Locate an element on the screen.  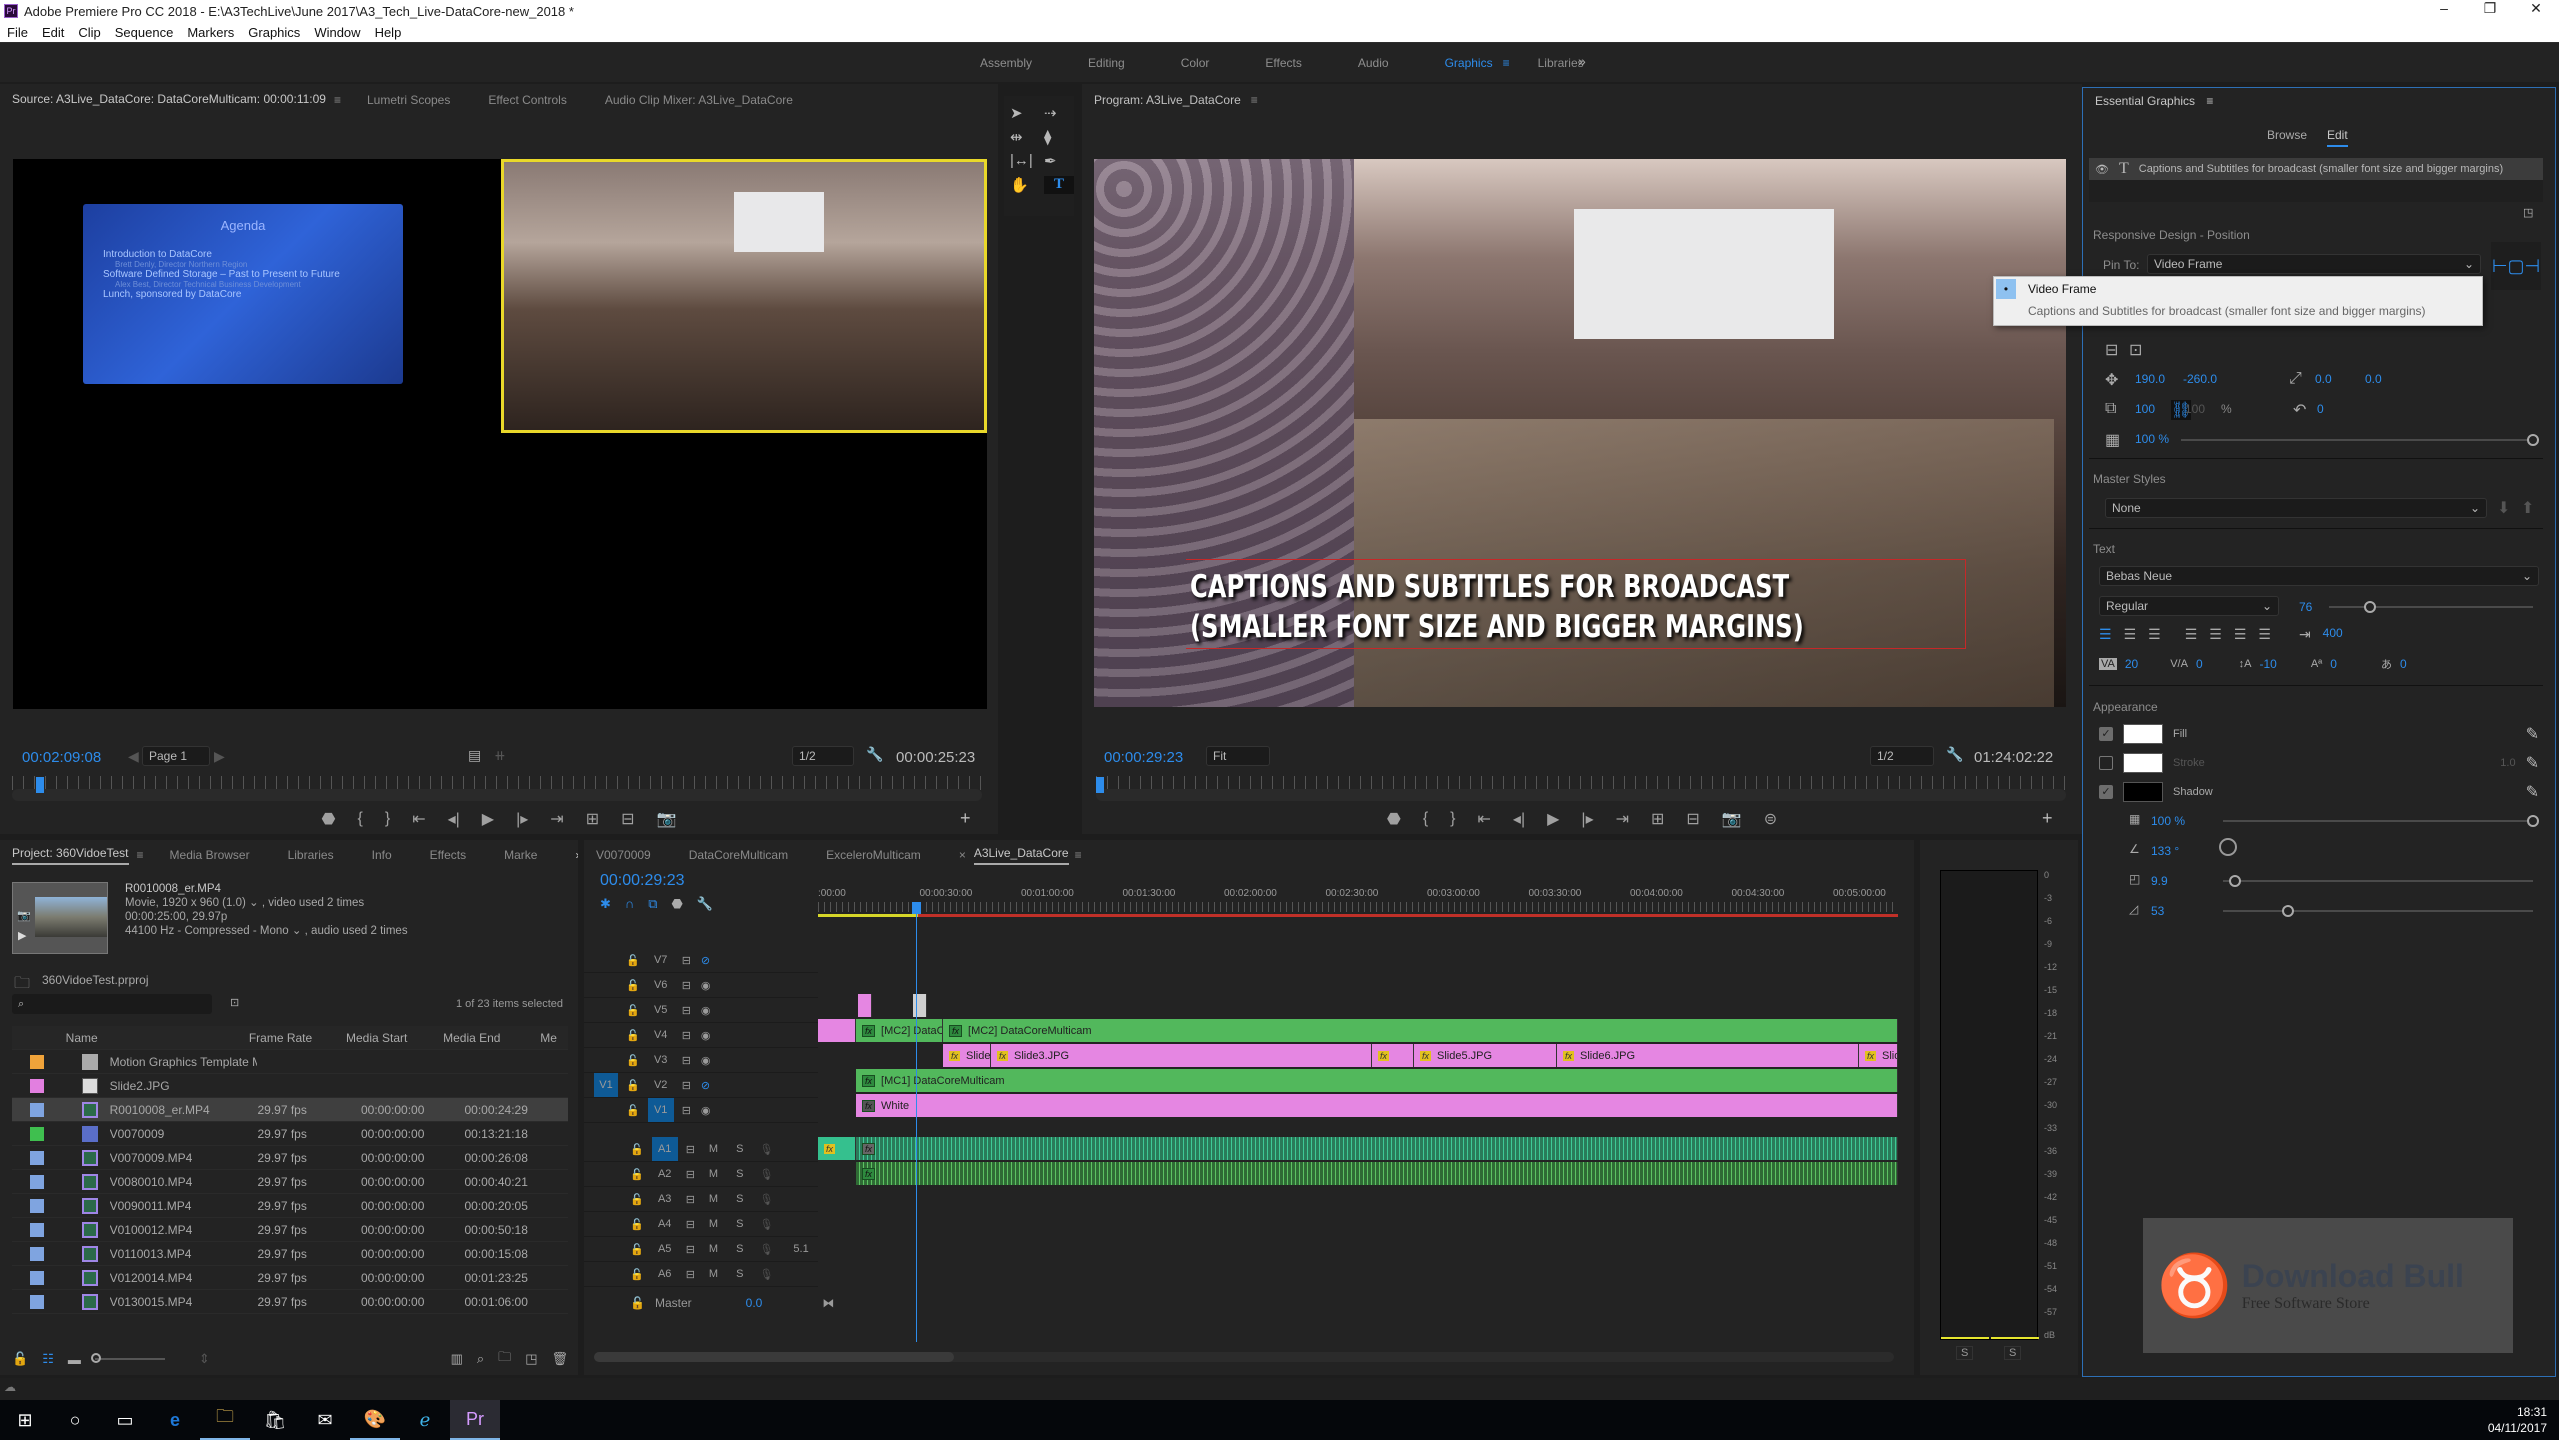
stroke-eyedropper-icon: ✎ is located at coordinates (2532, 763).